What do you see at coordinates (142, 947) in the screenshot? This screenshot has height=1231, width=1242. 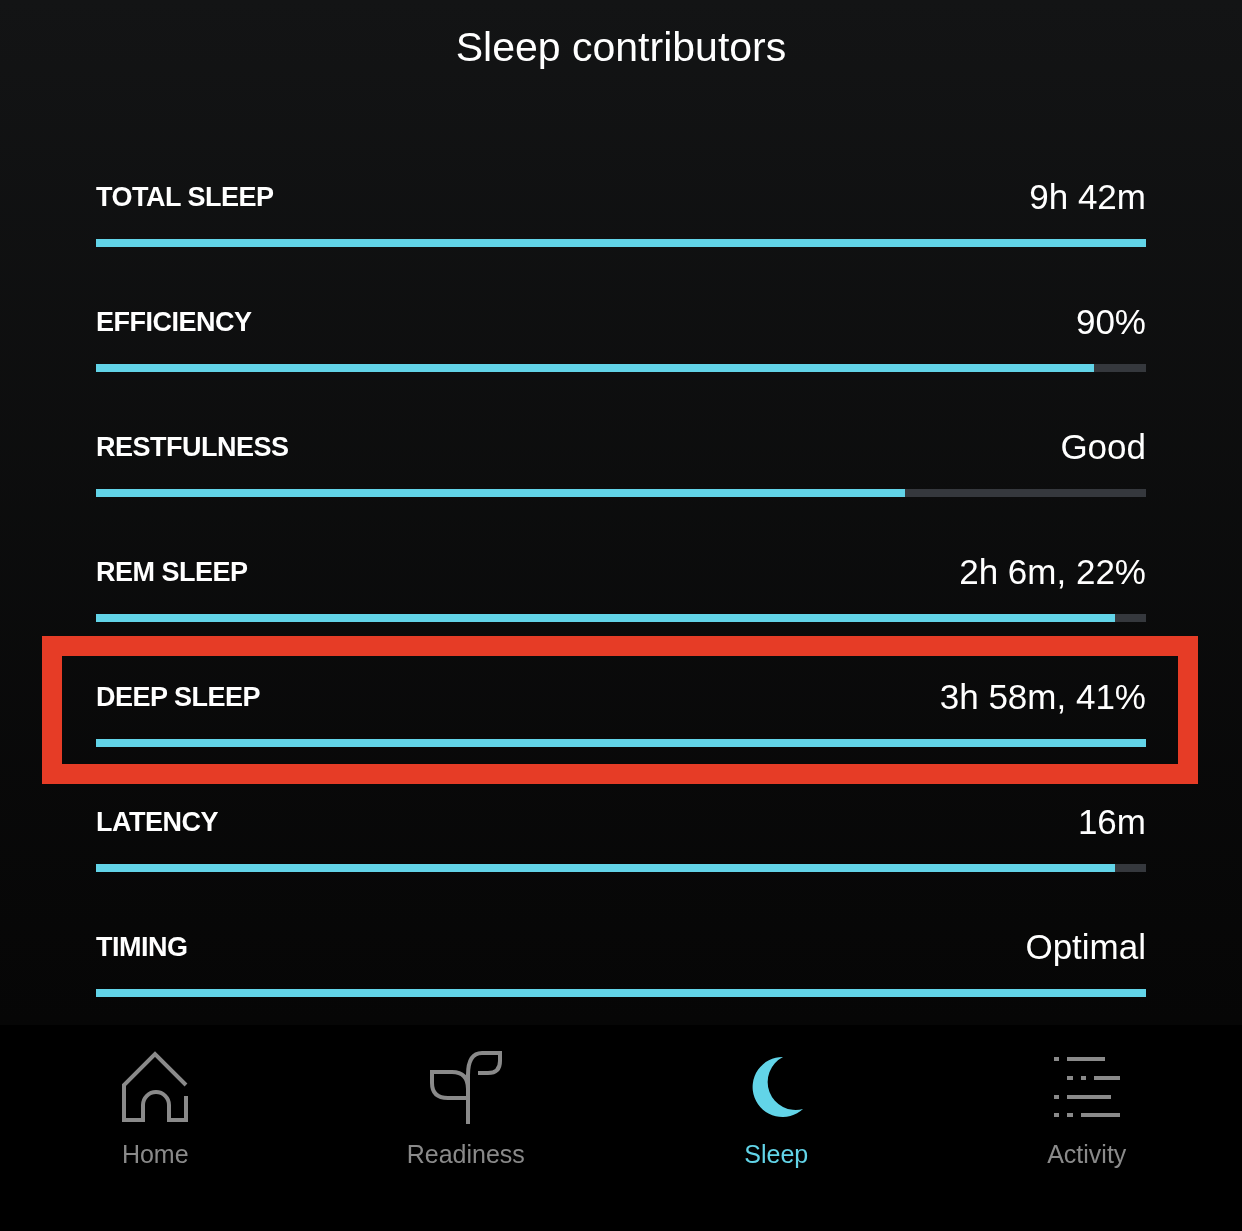 I see `contributor-label: TIMING` at bounding box center [142, 947].